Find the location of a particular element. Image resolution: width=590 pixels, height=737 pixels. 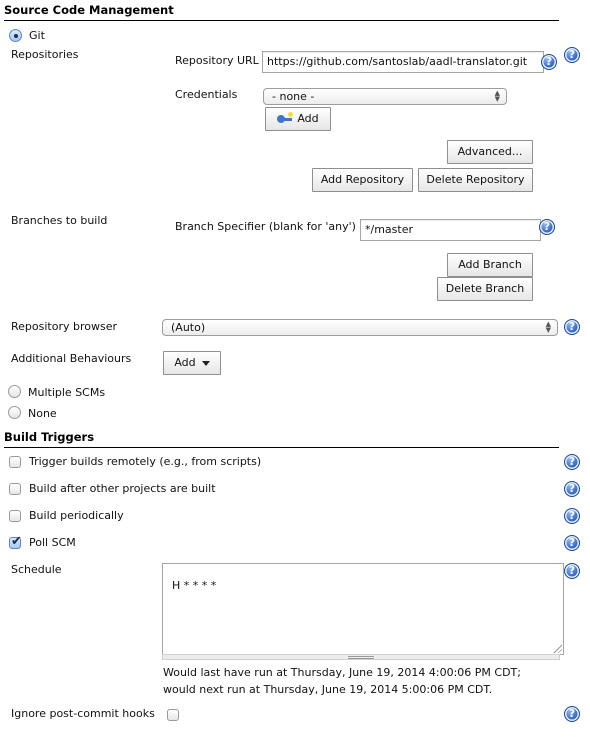

build-periodically-label: Build periodically is located at coordinates (76, 515).